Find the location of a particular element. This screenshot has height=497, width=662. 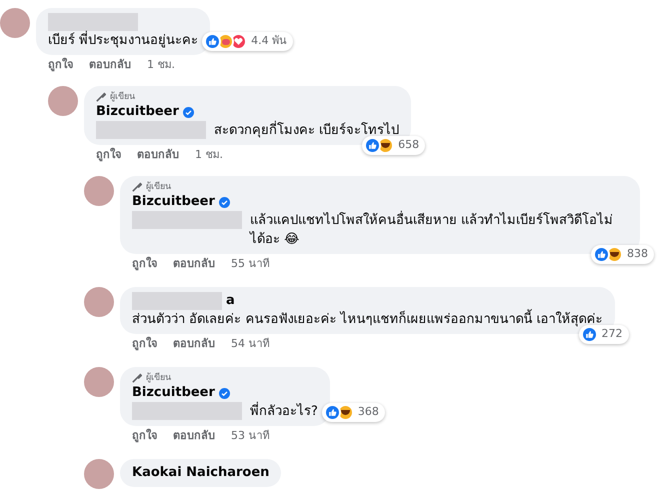

reaction-summary: 658 is located at coordinates (394, 145).